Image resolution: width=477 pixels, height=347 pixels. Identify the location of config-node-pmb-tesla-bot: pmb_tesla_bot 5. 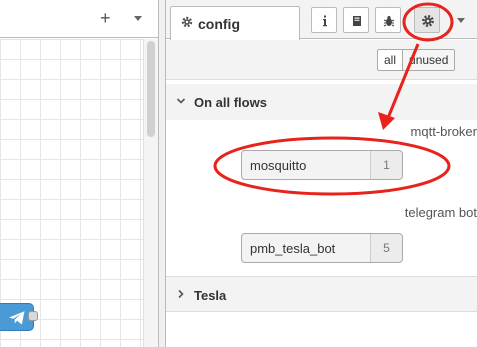
(322, 248).